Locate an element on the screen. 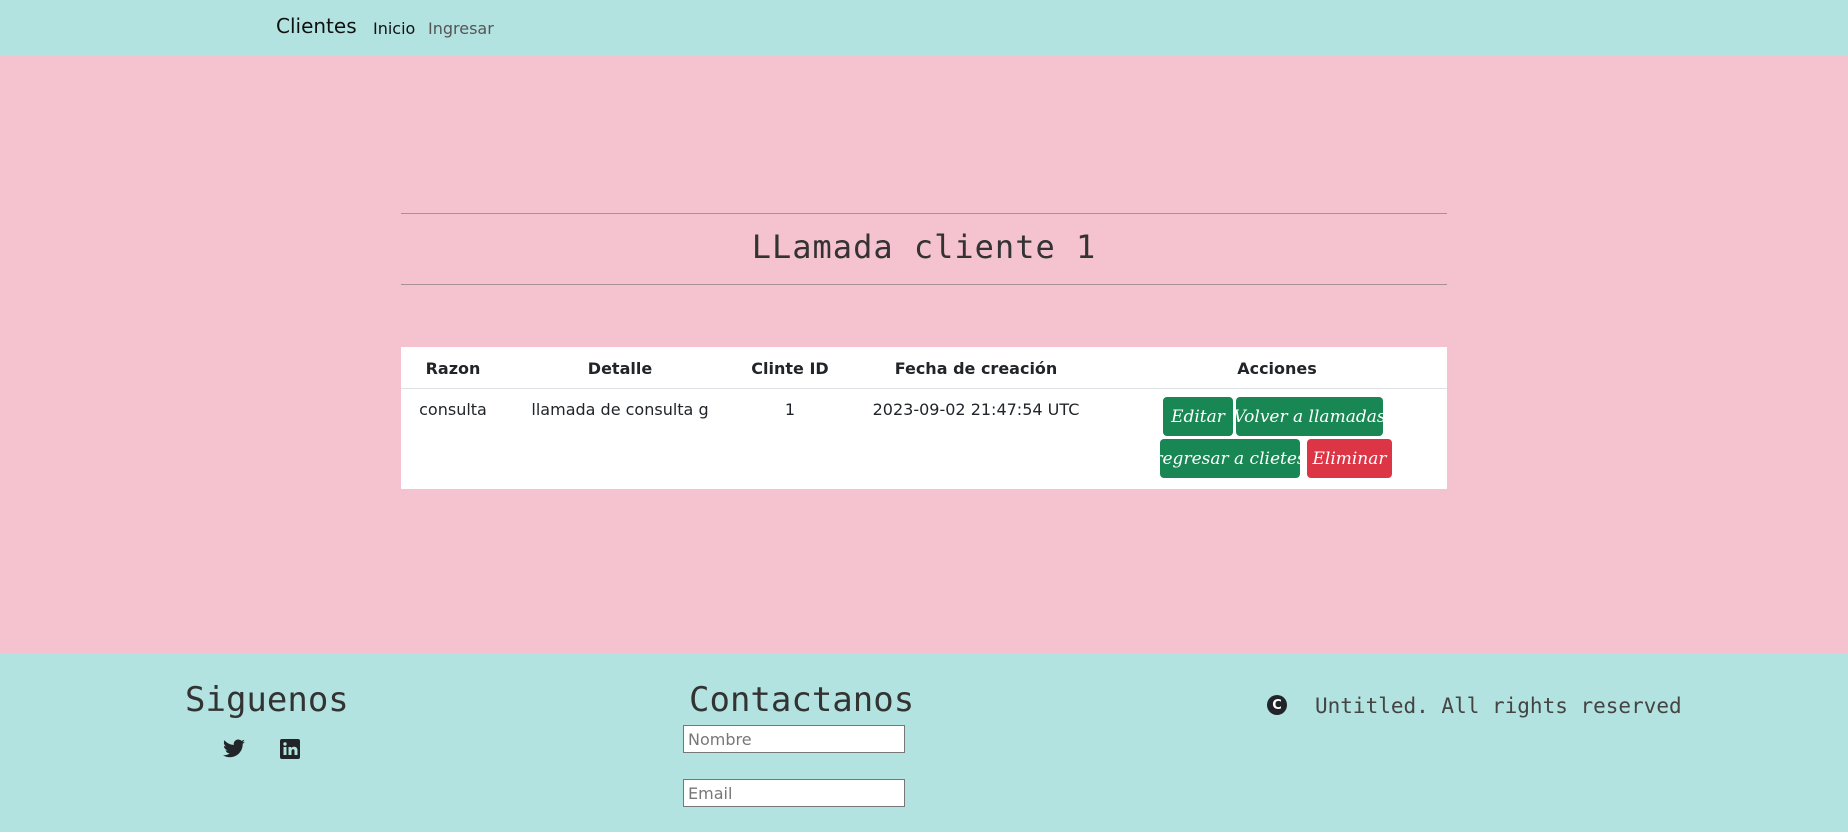  column-header-razon: Razon is located at coordinates (453, 368).